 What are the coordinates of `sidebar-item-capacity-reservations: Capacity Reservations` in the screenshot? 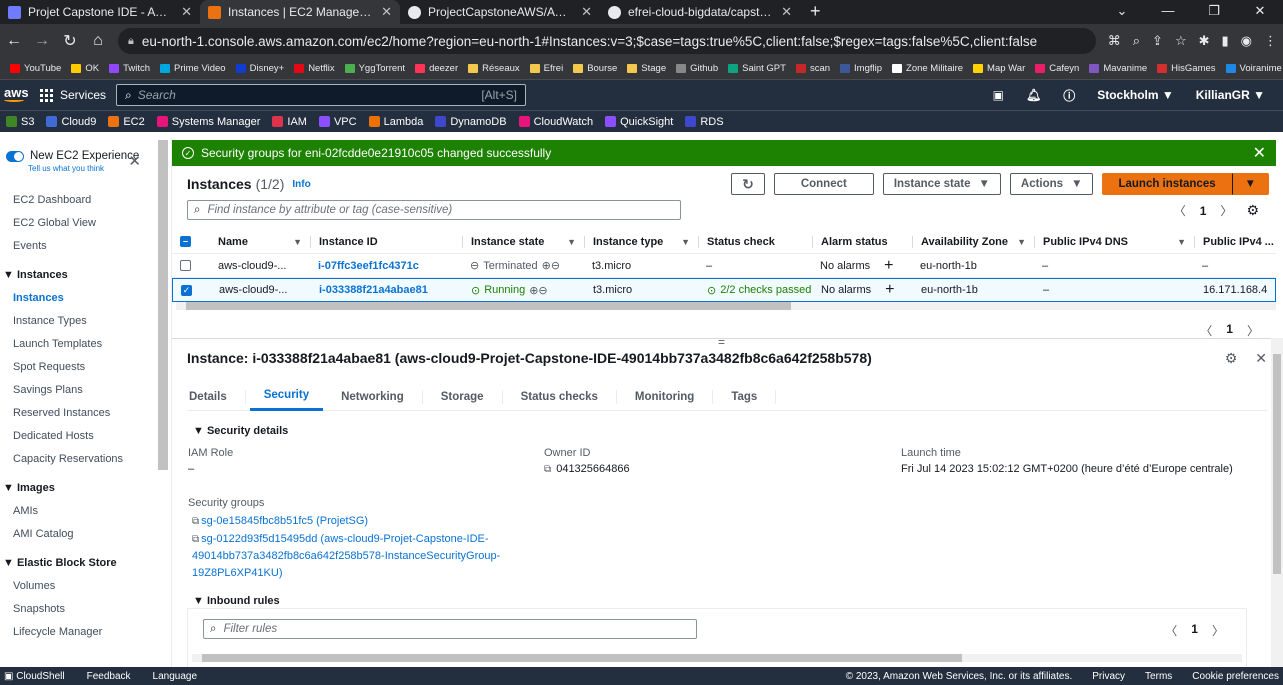 It's located at (85, 459).